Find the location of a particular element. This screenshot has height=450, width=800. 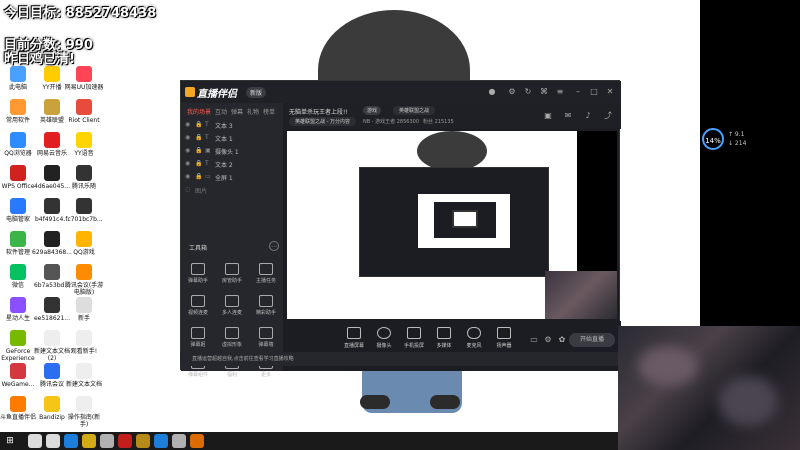

more-icon: ⋯ is located at coordinates (274, 246).